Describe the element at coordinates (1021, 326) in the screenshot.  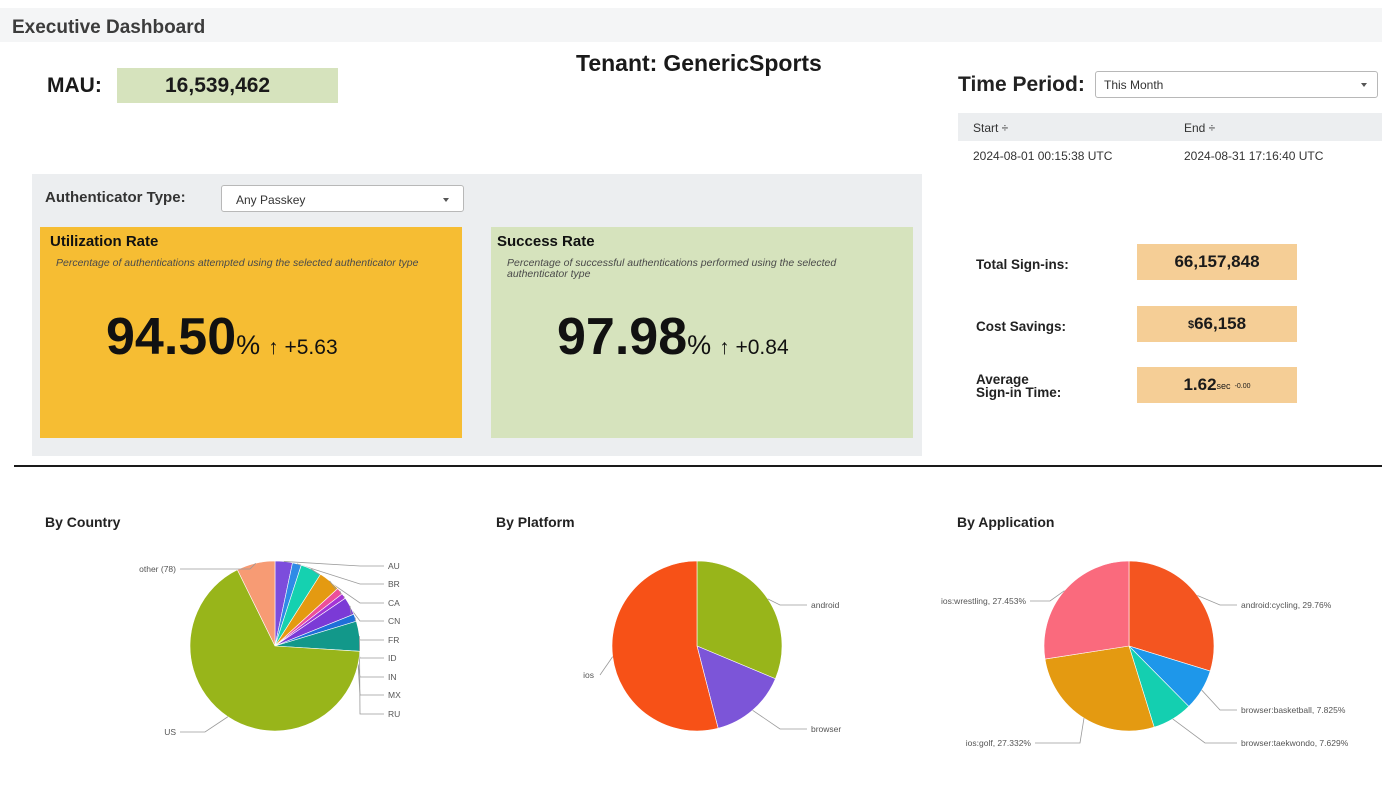
I see `cost-savings-label: Cost Savings:` at that location.